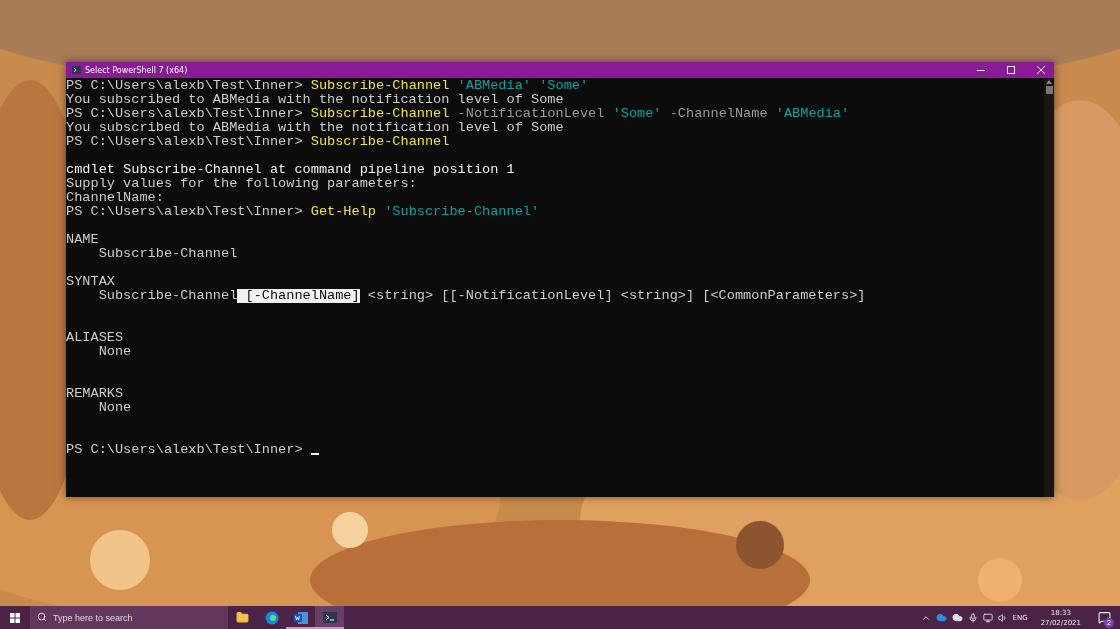 The width and height of the screenshot is (1120, 629). What do you see at coordinates (298, 296) in the screenshot?
I see `selected-text: [-ChannelName]` at bounding box center [298, 296].